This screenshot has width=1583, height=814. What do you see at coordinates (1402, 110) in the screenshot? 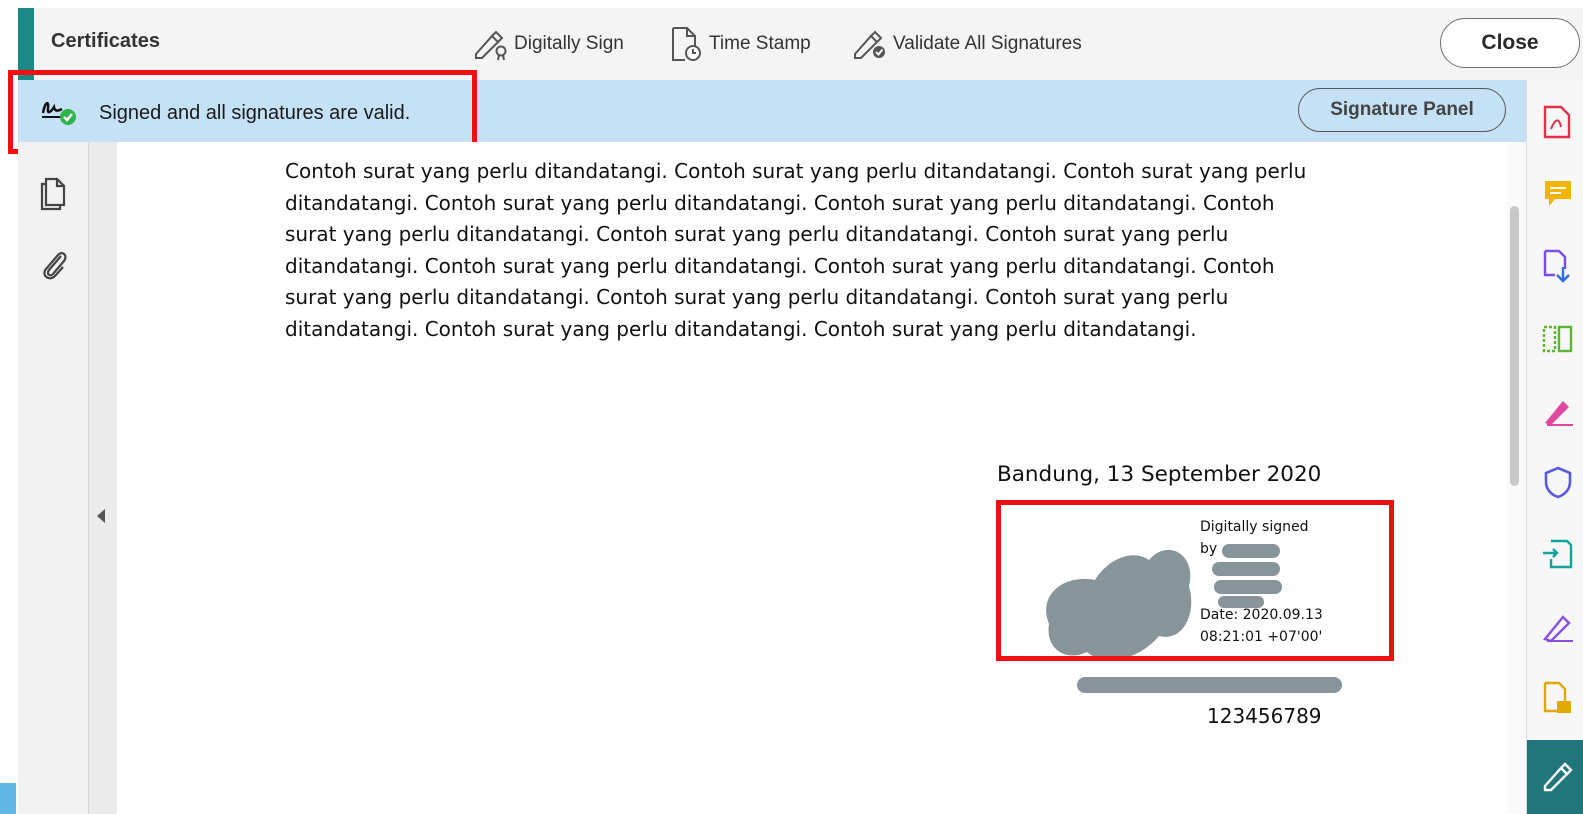
I see `signature-panel-button: Signature Panel` at bounding box center [1402, 110].